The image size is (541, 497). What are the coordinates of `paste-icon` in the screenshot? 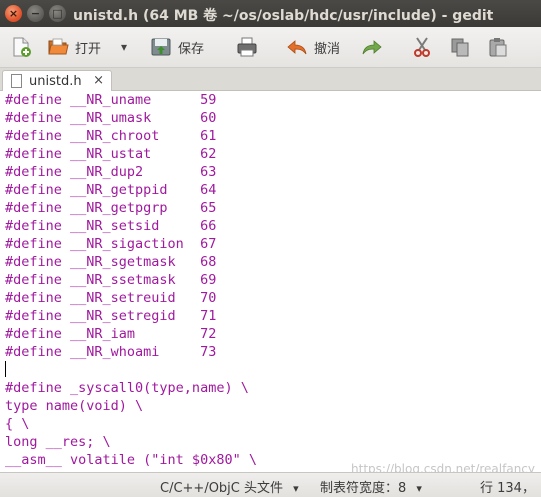 It's located at (498, 47).